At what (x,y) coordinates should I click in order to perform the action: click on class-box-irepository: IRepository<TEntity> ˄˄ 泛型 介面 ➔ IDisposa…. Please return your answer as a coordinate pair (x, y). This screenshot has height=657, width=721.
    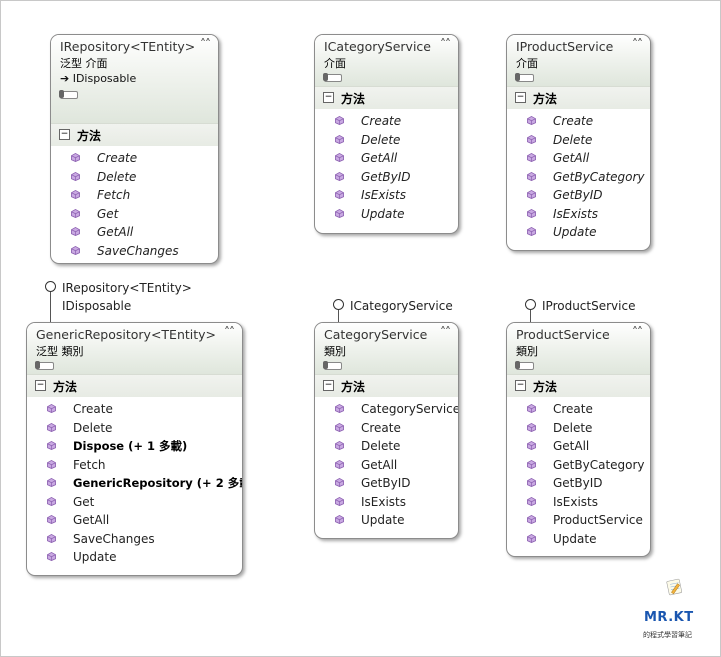
    Looking at the image, I should click on (134, 149).